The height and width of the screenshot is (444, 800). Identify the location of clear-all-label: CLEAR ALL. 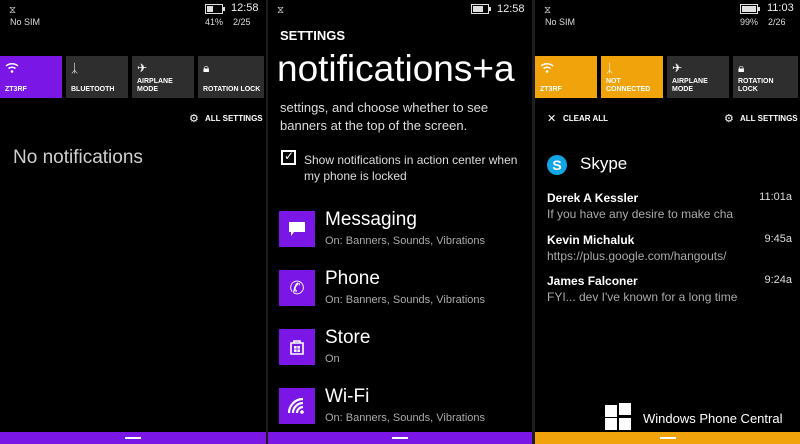
(586, 118).